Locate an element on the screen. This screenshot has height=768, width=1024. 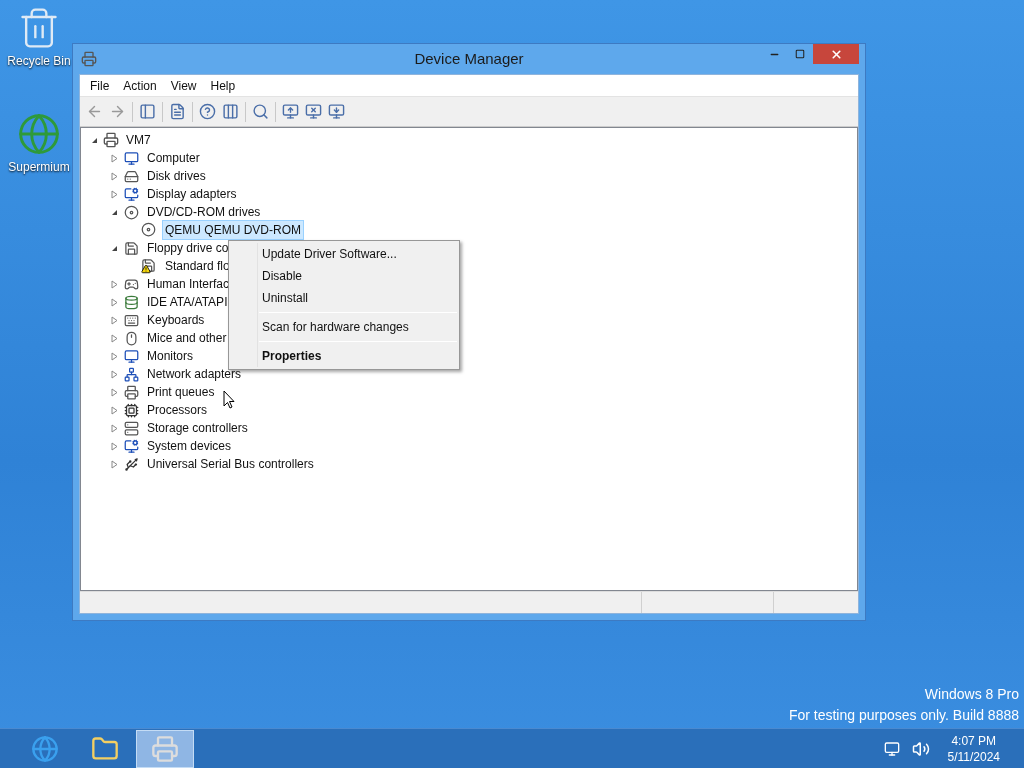
tree-item: Network adapters is located at coordinates (194, 374).